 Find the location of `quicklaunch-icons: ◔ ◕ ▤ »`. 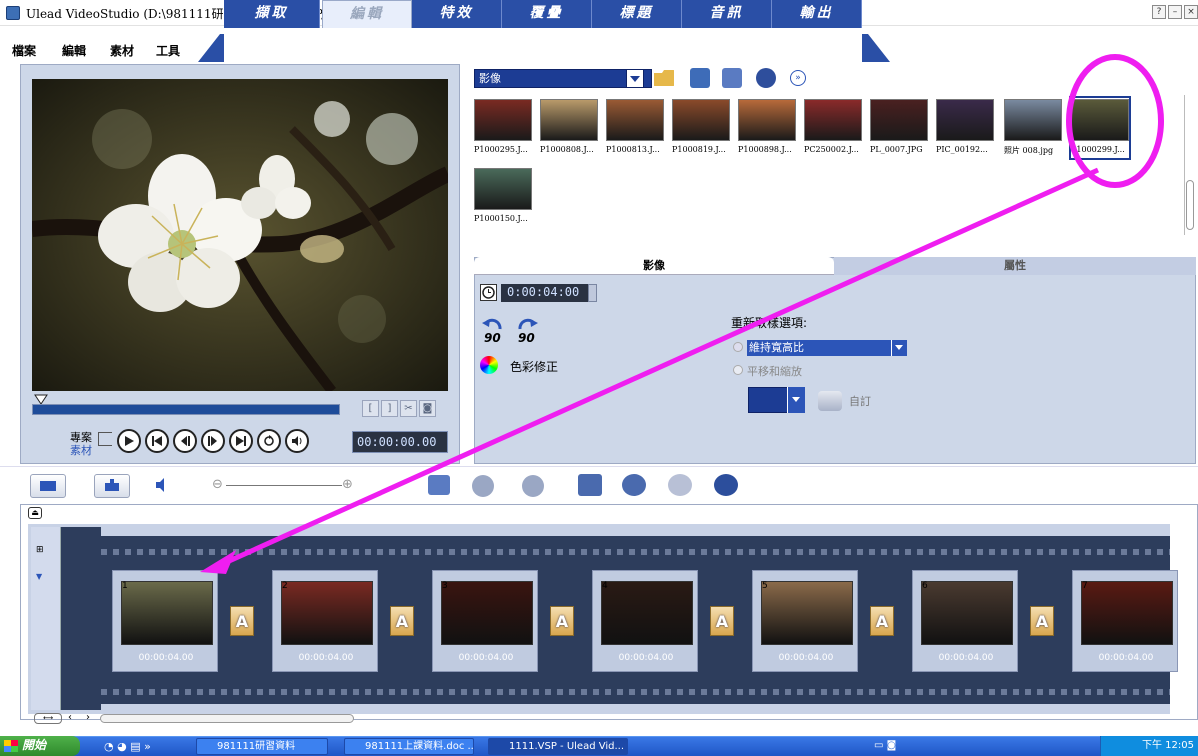

quicklaunch-icons: ◔ ◕ ▤ » is located at coordinates (127, 746).